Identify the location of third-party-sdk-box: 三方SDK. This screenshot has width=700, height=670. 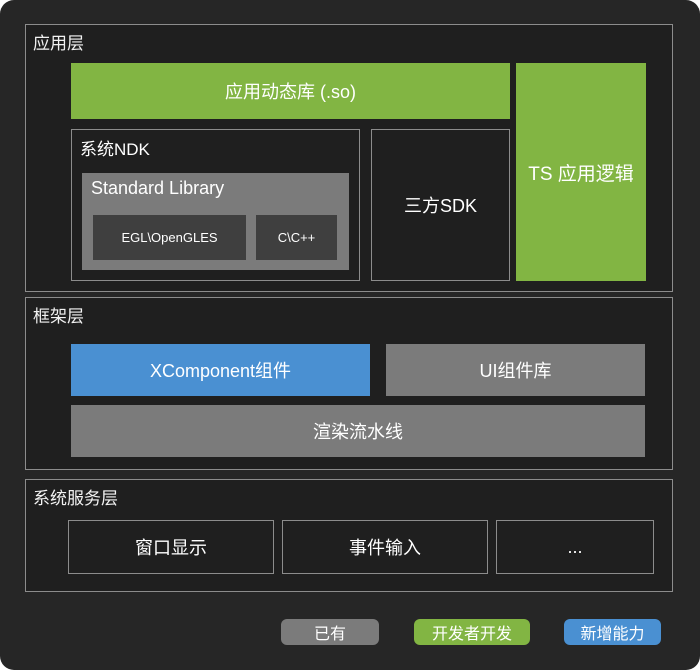
(440, 205).